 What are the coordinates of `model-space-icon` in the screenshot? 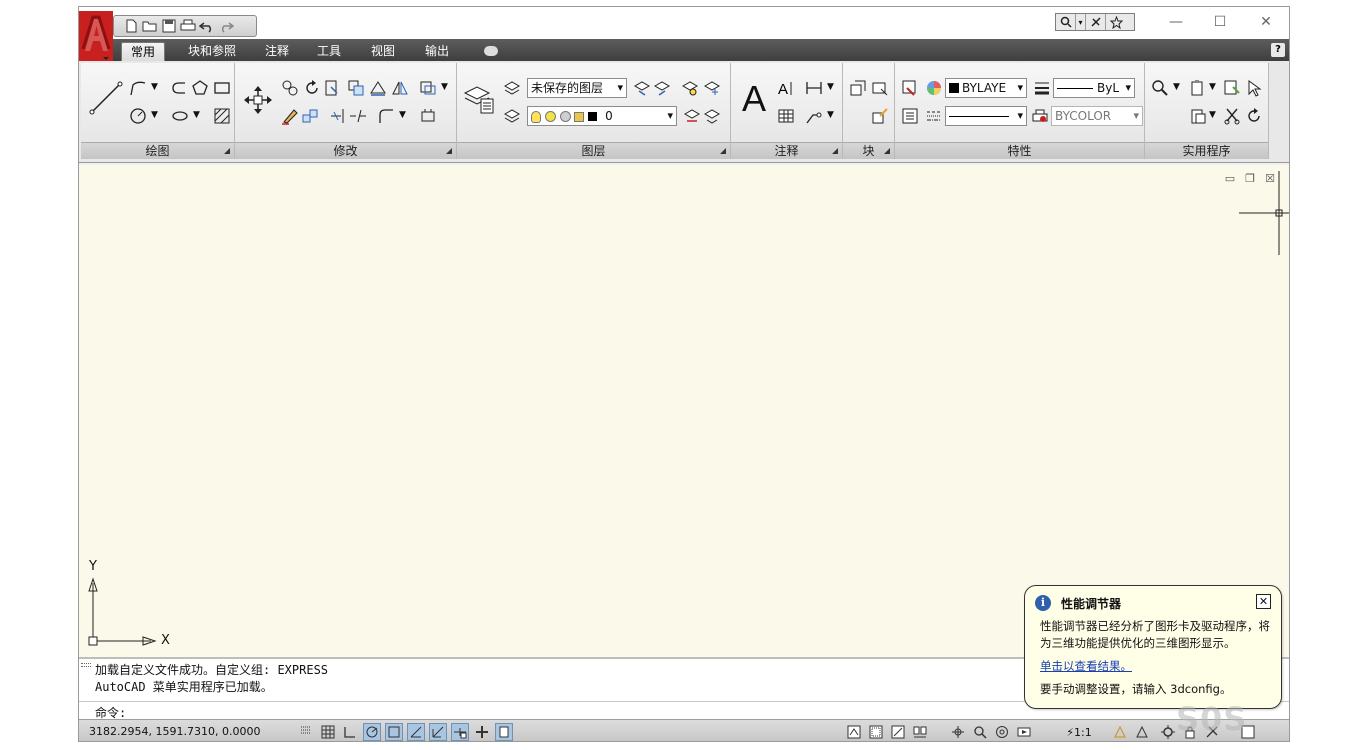 It's located at (854, 732).